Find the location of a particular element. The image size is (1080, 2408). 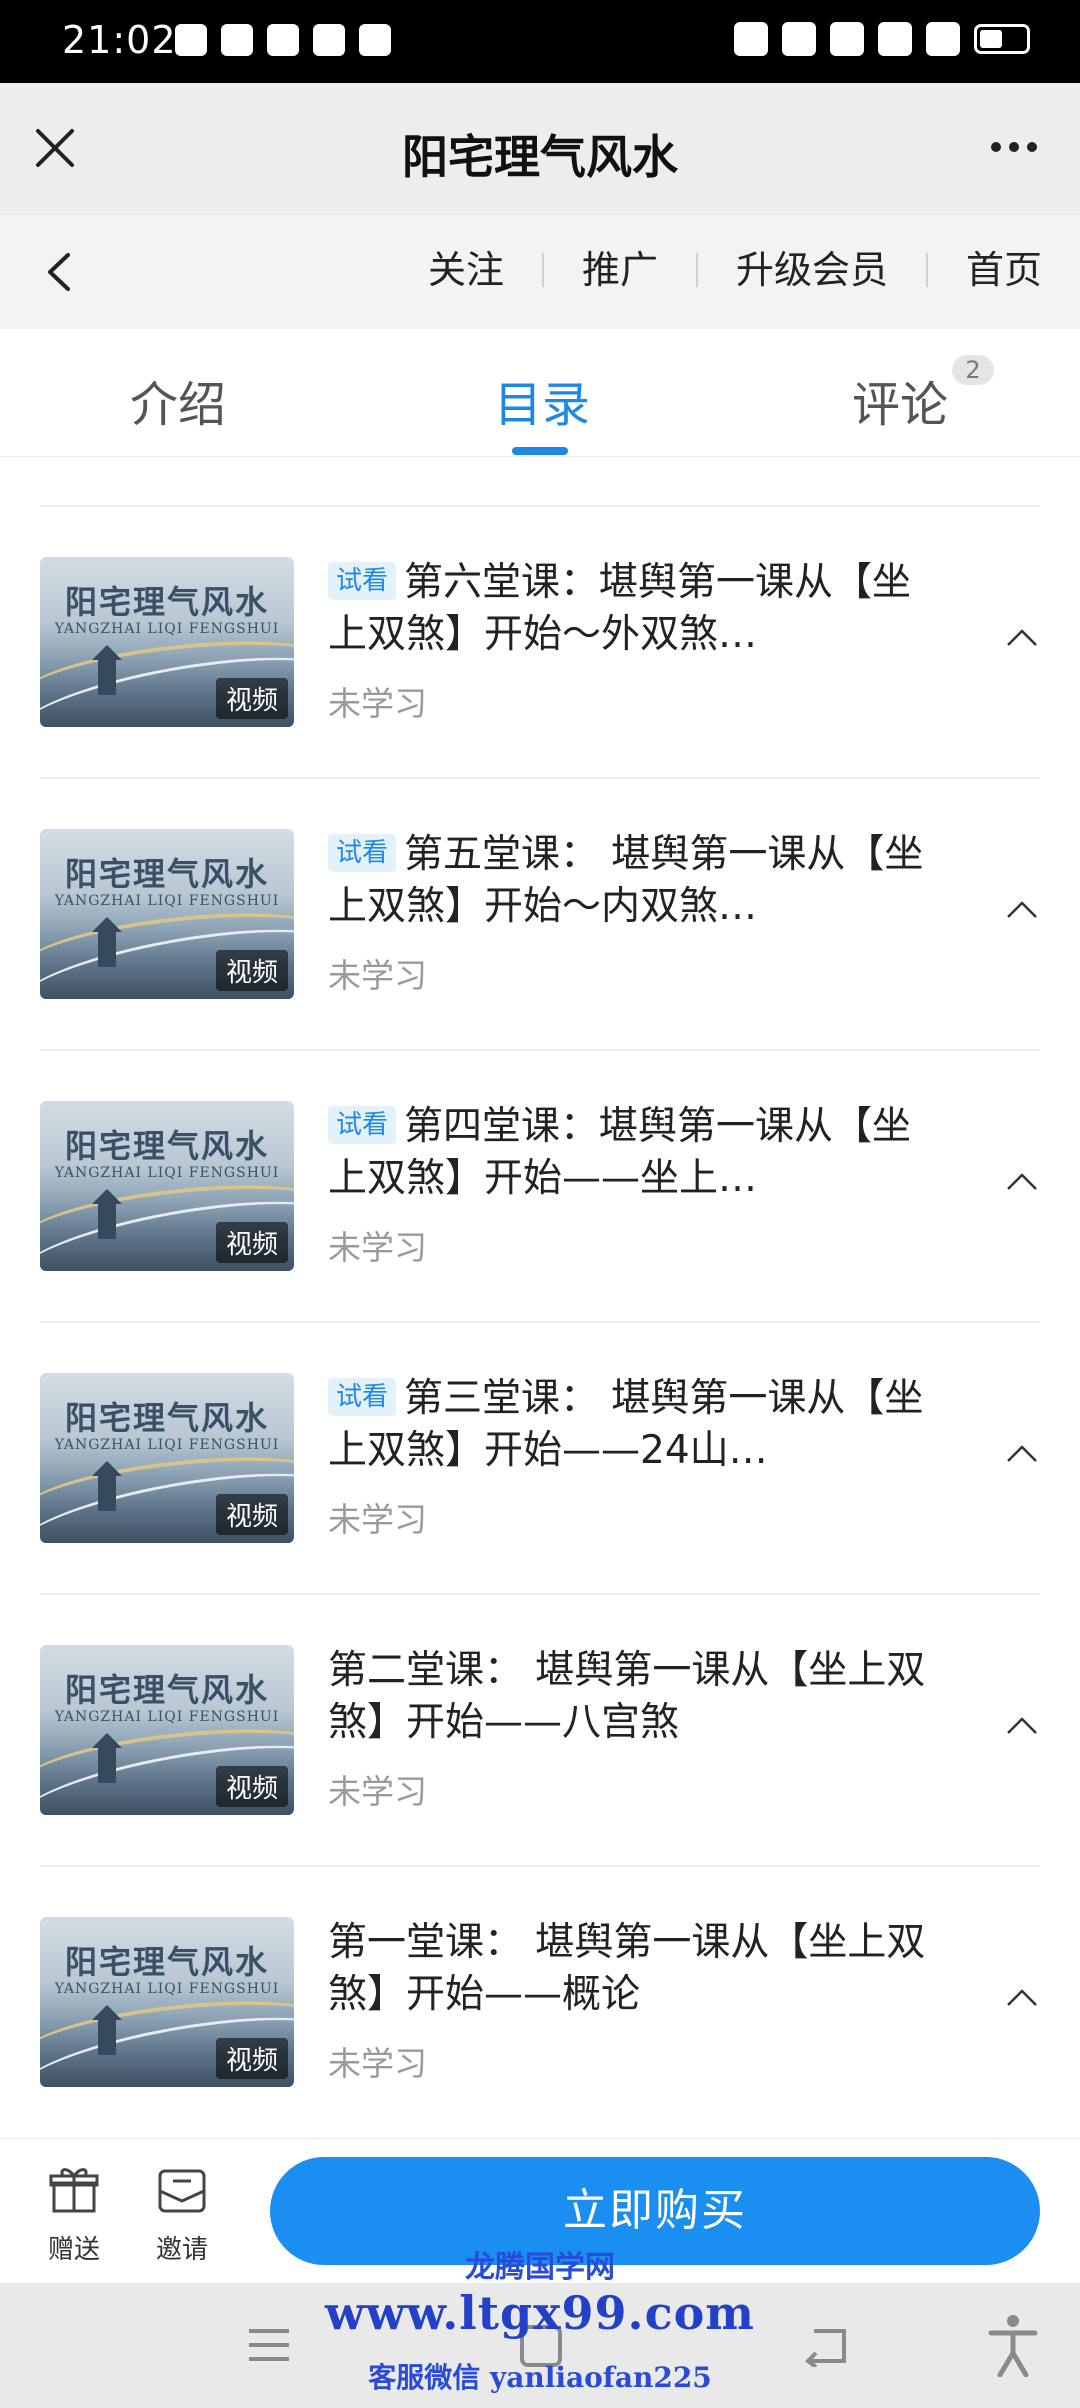

tab-comments: 评论 2 is located at coordinates (923, 395).